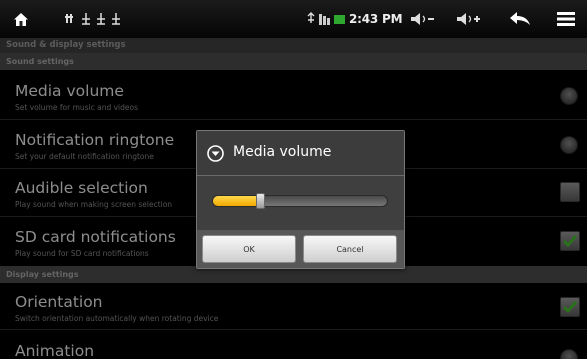 This screenshot has width=587, height=359. I want to click on notification-icons, so click(104, 19).